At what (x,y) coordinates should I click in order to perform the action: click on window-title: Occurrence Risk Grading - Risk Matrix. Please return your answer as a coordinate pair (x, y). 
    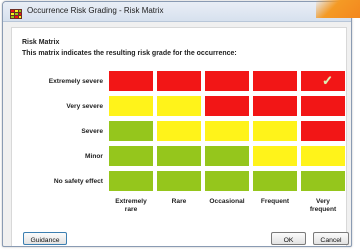
    Looking at the image, I should click on (95, 10).